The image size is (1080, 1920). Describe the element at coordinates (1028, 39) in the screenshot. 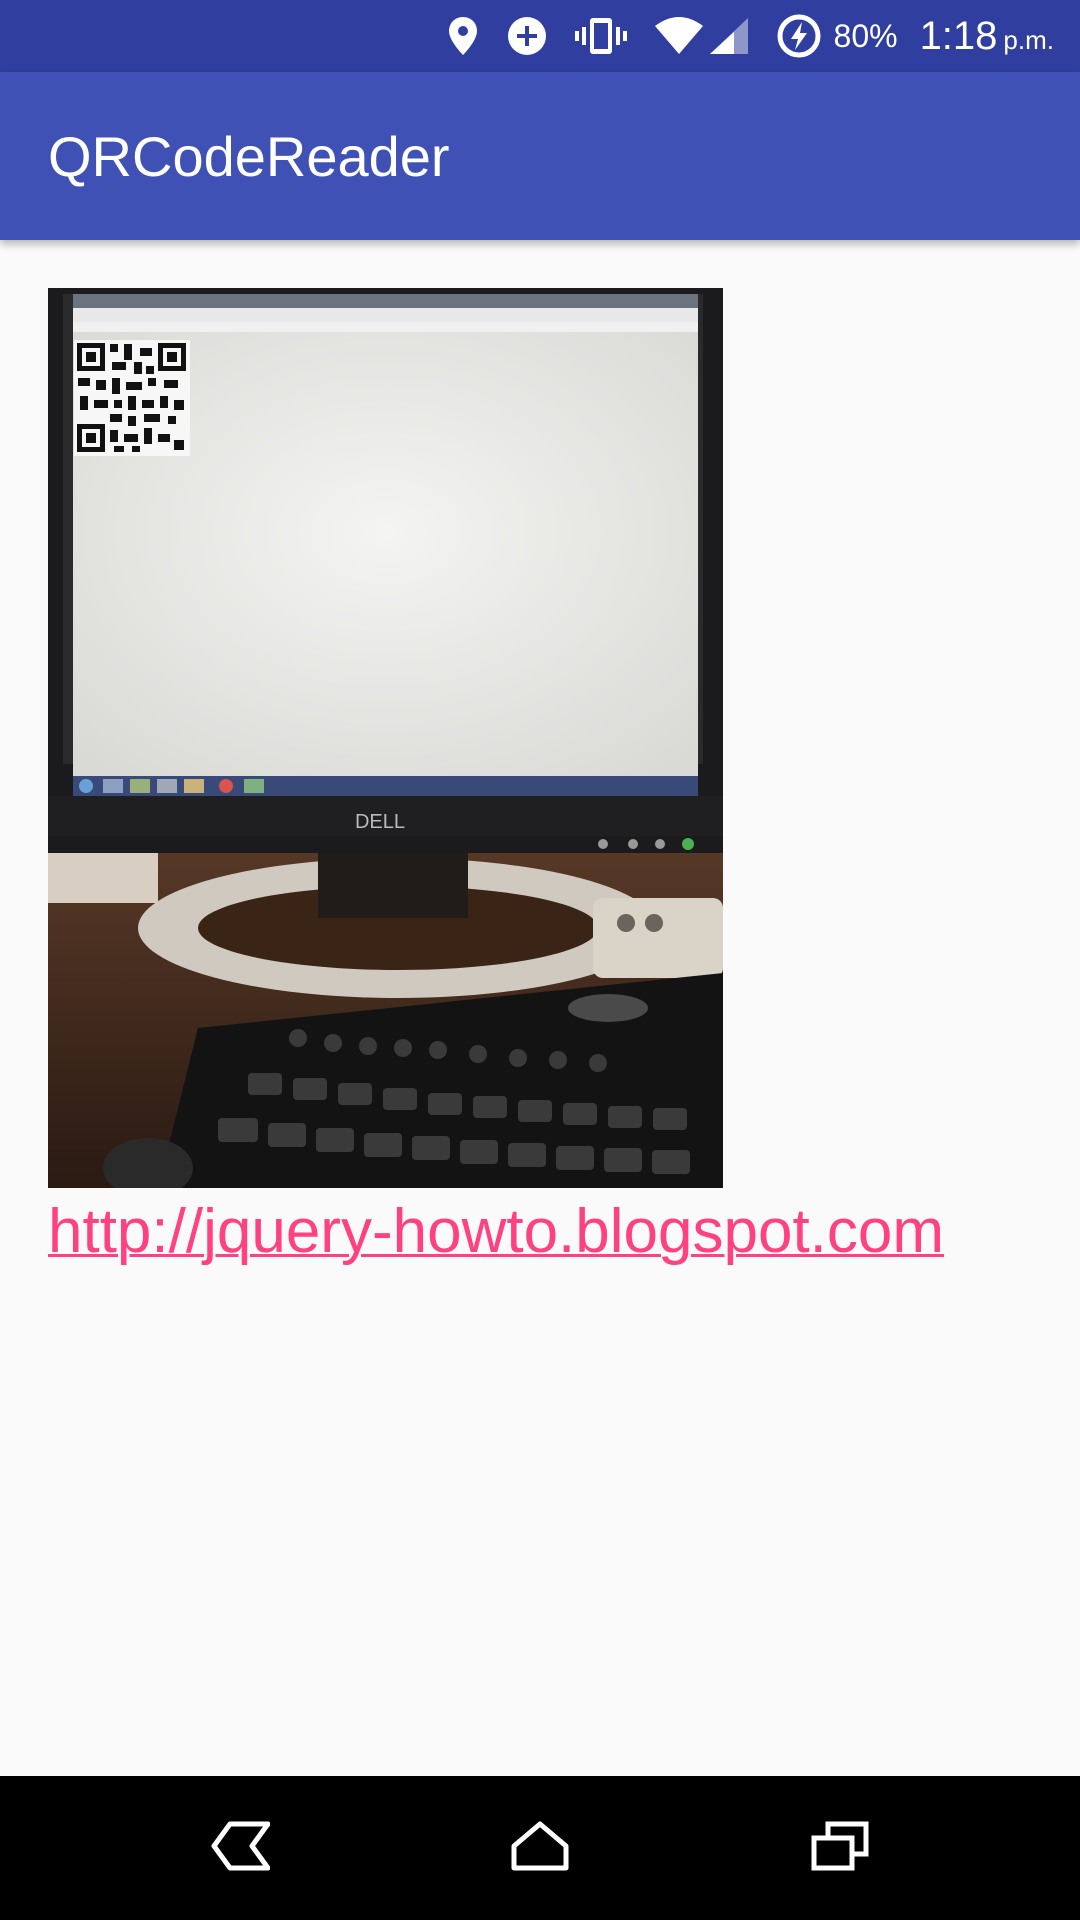

I see `clock-ampm: p.m.` at that location.